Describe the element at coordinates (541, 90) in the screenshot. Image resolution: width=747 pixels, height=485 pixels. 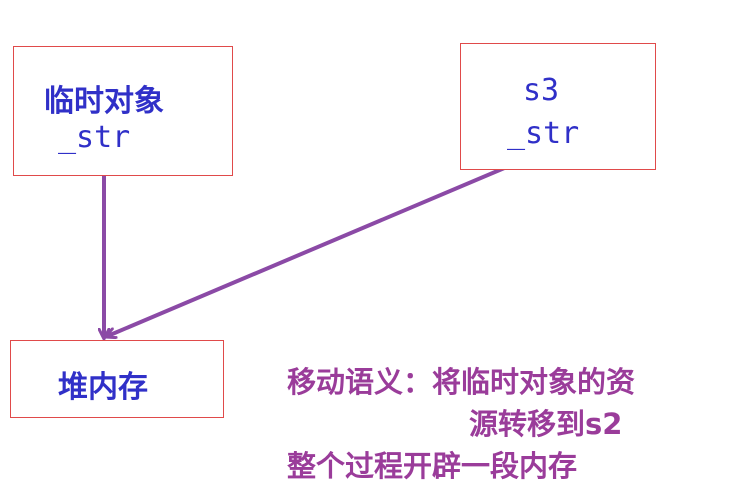
I see `s3-title: s3` at that location.